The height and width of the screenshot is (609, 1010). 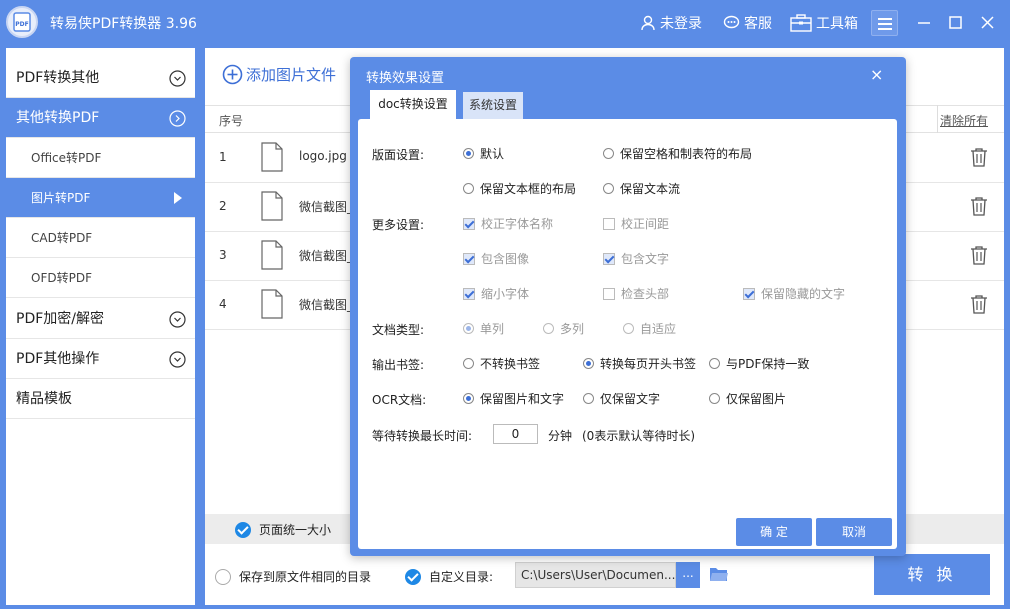 I want to click on doctype-multi-radio: 多列, so click(x=563, y=328).